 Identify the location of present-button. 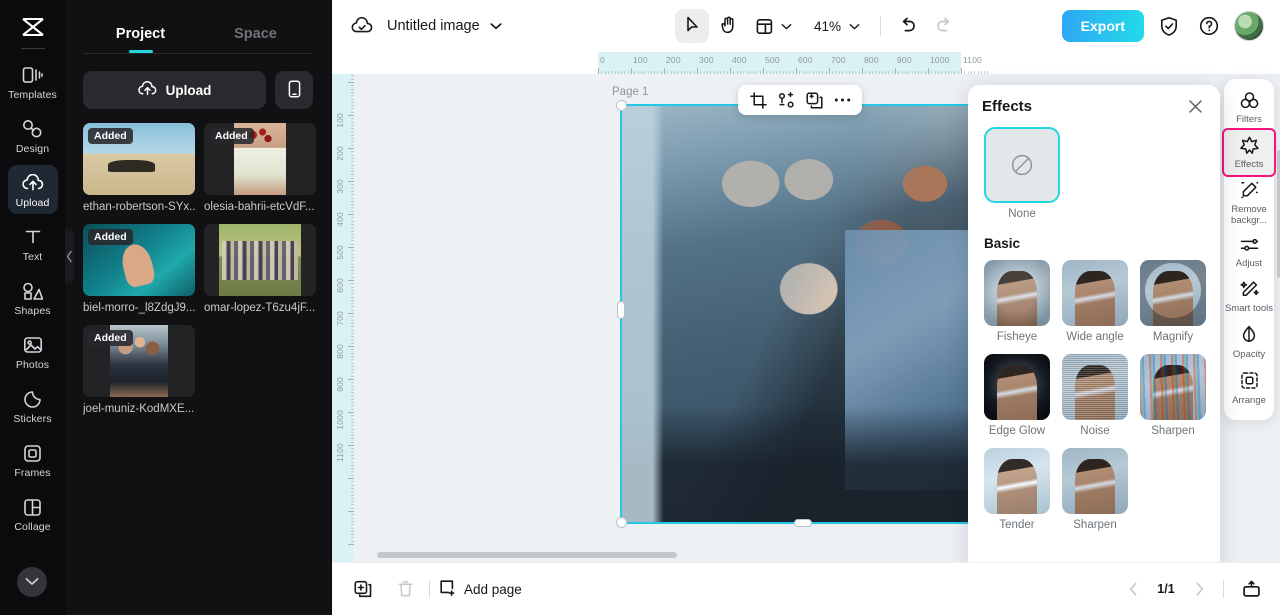
(1251, 589).